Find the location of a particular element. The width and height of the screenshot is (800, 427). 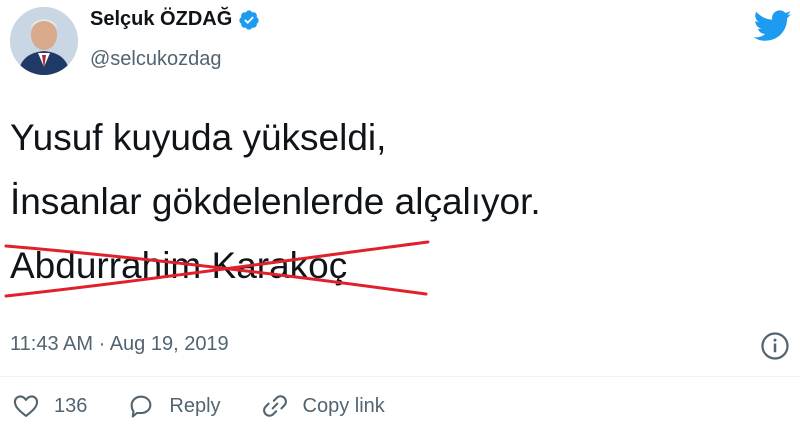

verified-badge-icon is located at coordinates (249, 19).